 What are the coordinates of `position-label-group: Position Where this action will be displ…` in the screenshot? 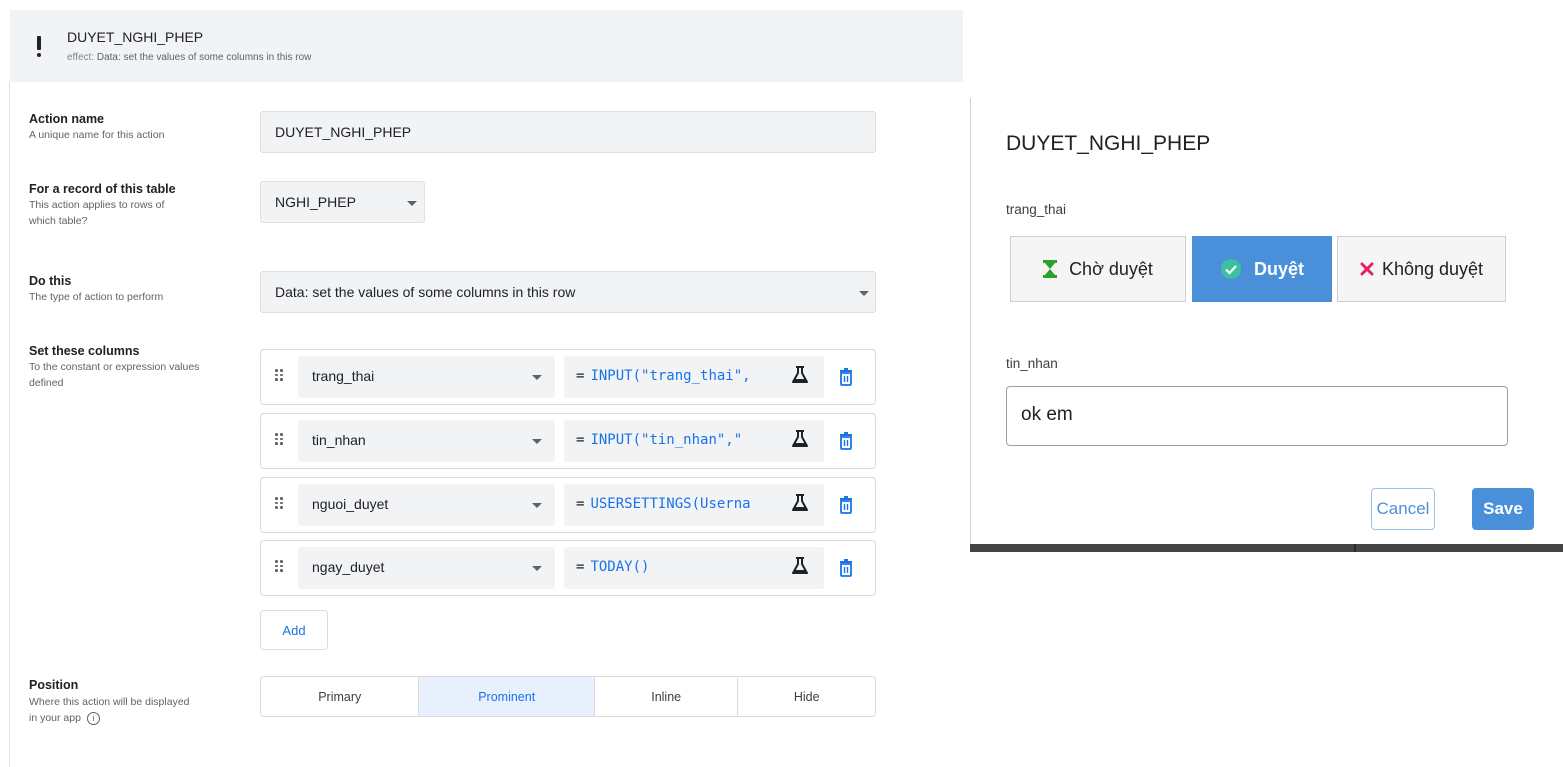 It's located at (109, 702).